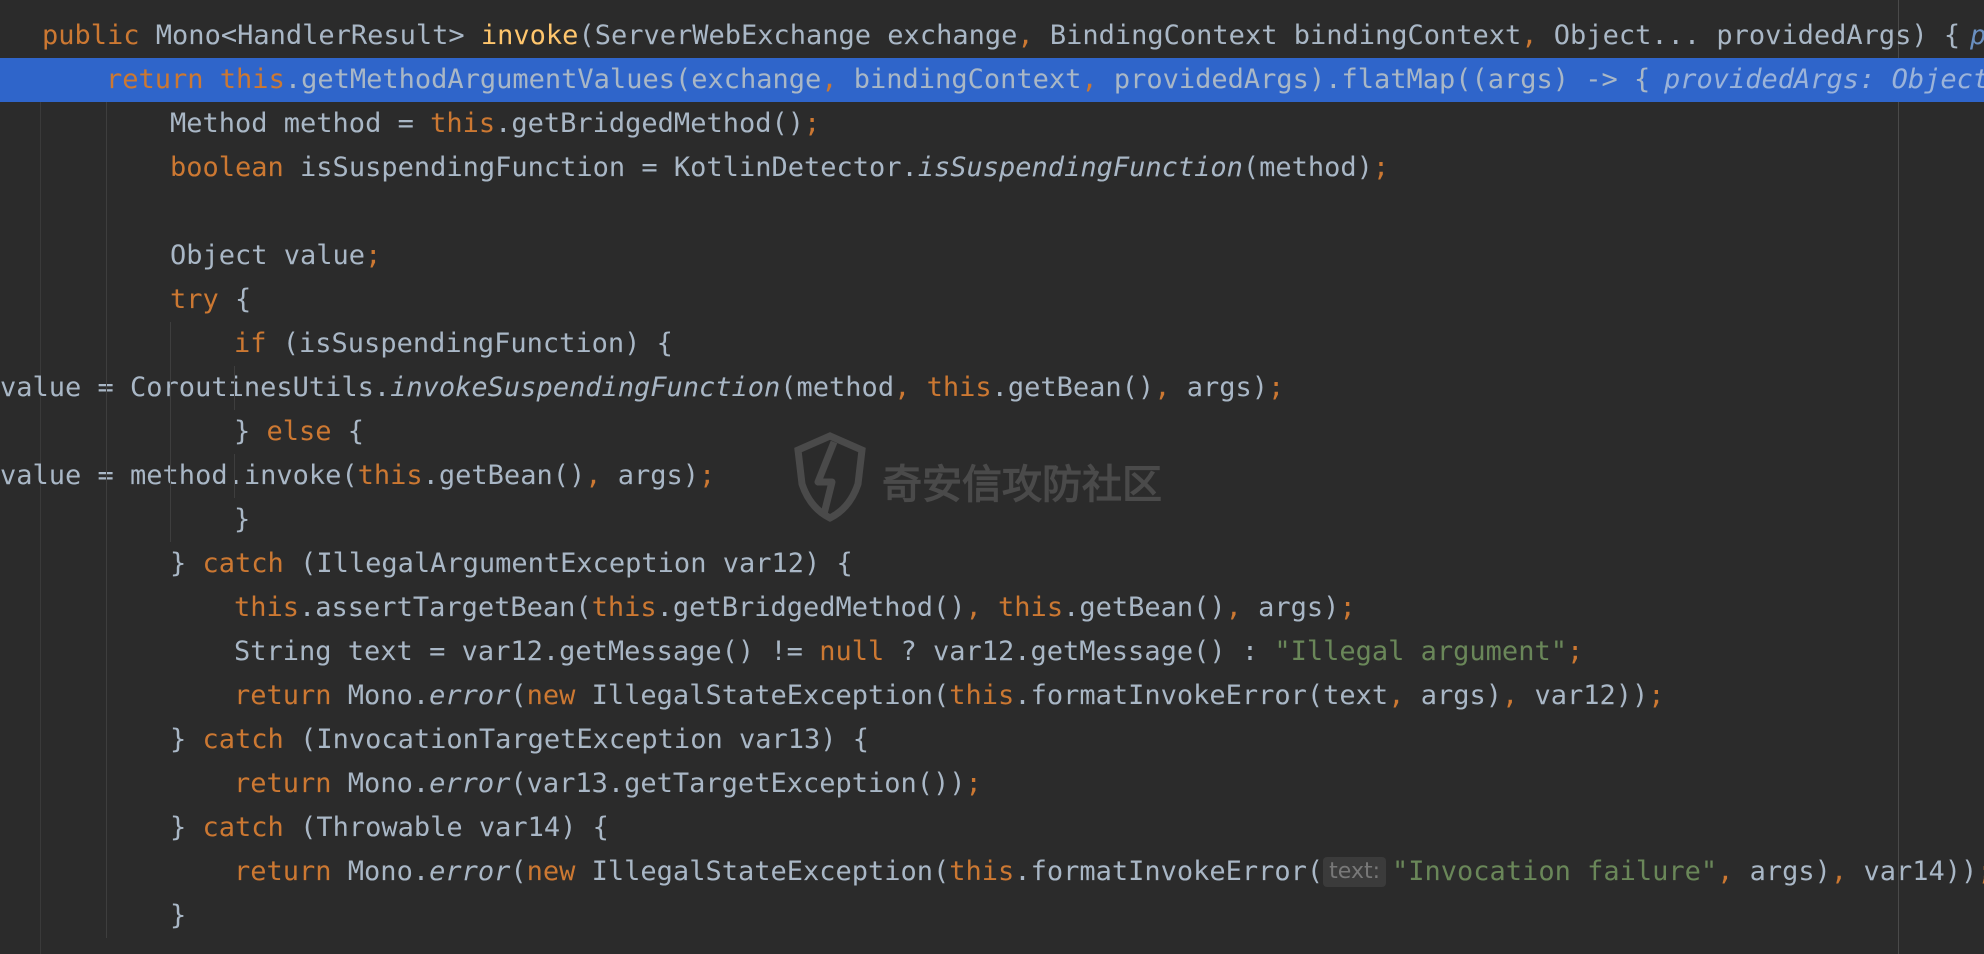 This screenshot has height=954, width=1984. I want to click on code-token: value = CoroutinesUtils., so click(195, 387).